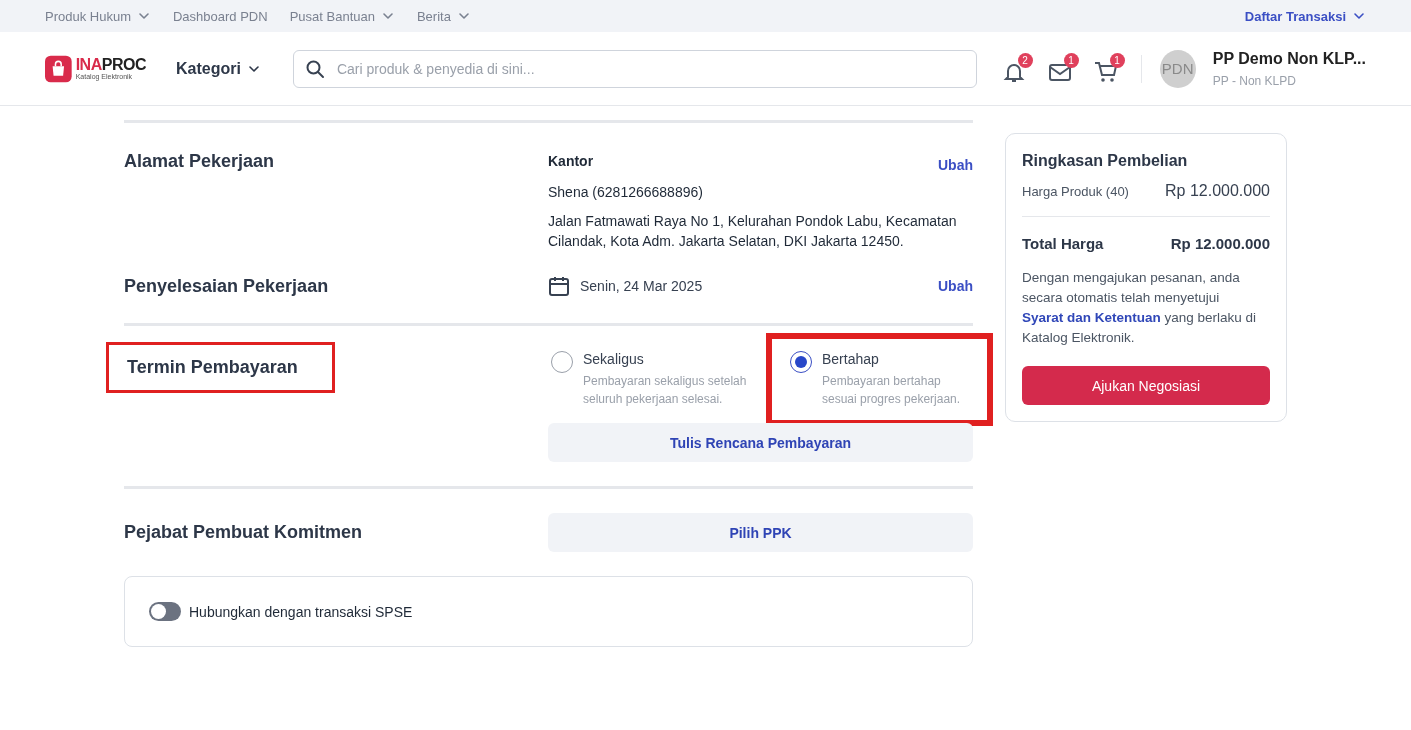 The width and height of the screenshot is (1411, 730). I want to click on payment-plan-button: Tulis Rencana Pembayaran, so click(760, 442).